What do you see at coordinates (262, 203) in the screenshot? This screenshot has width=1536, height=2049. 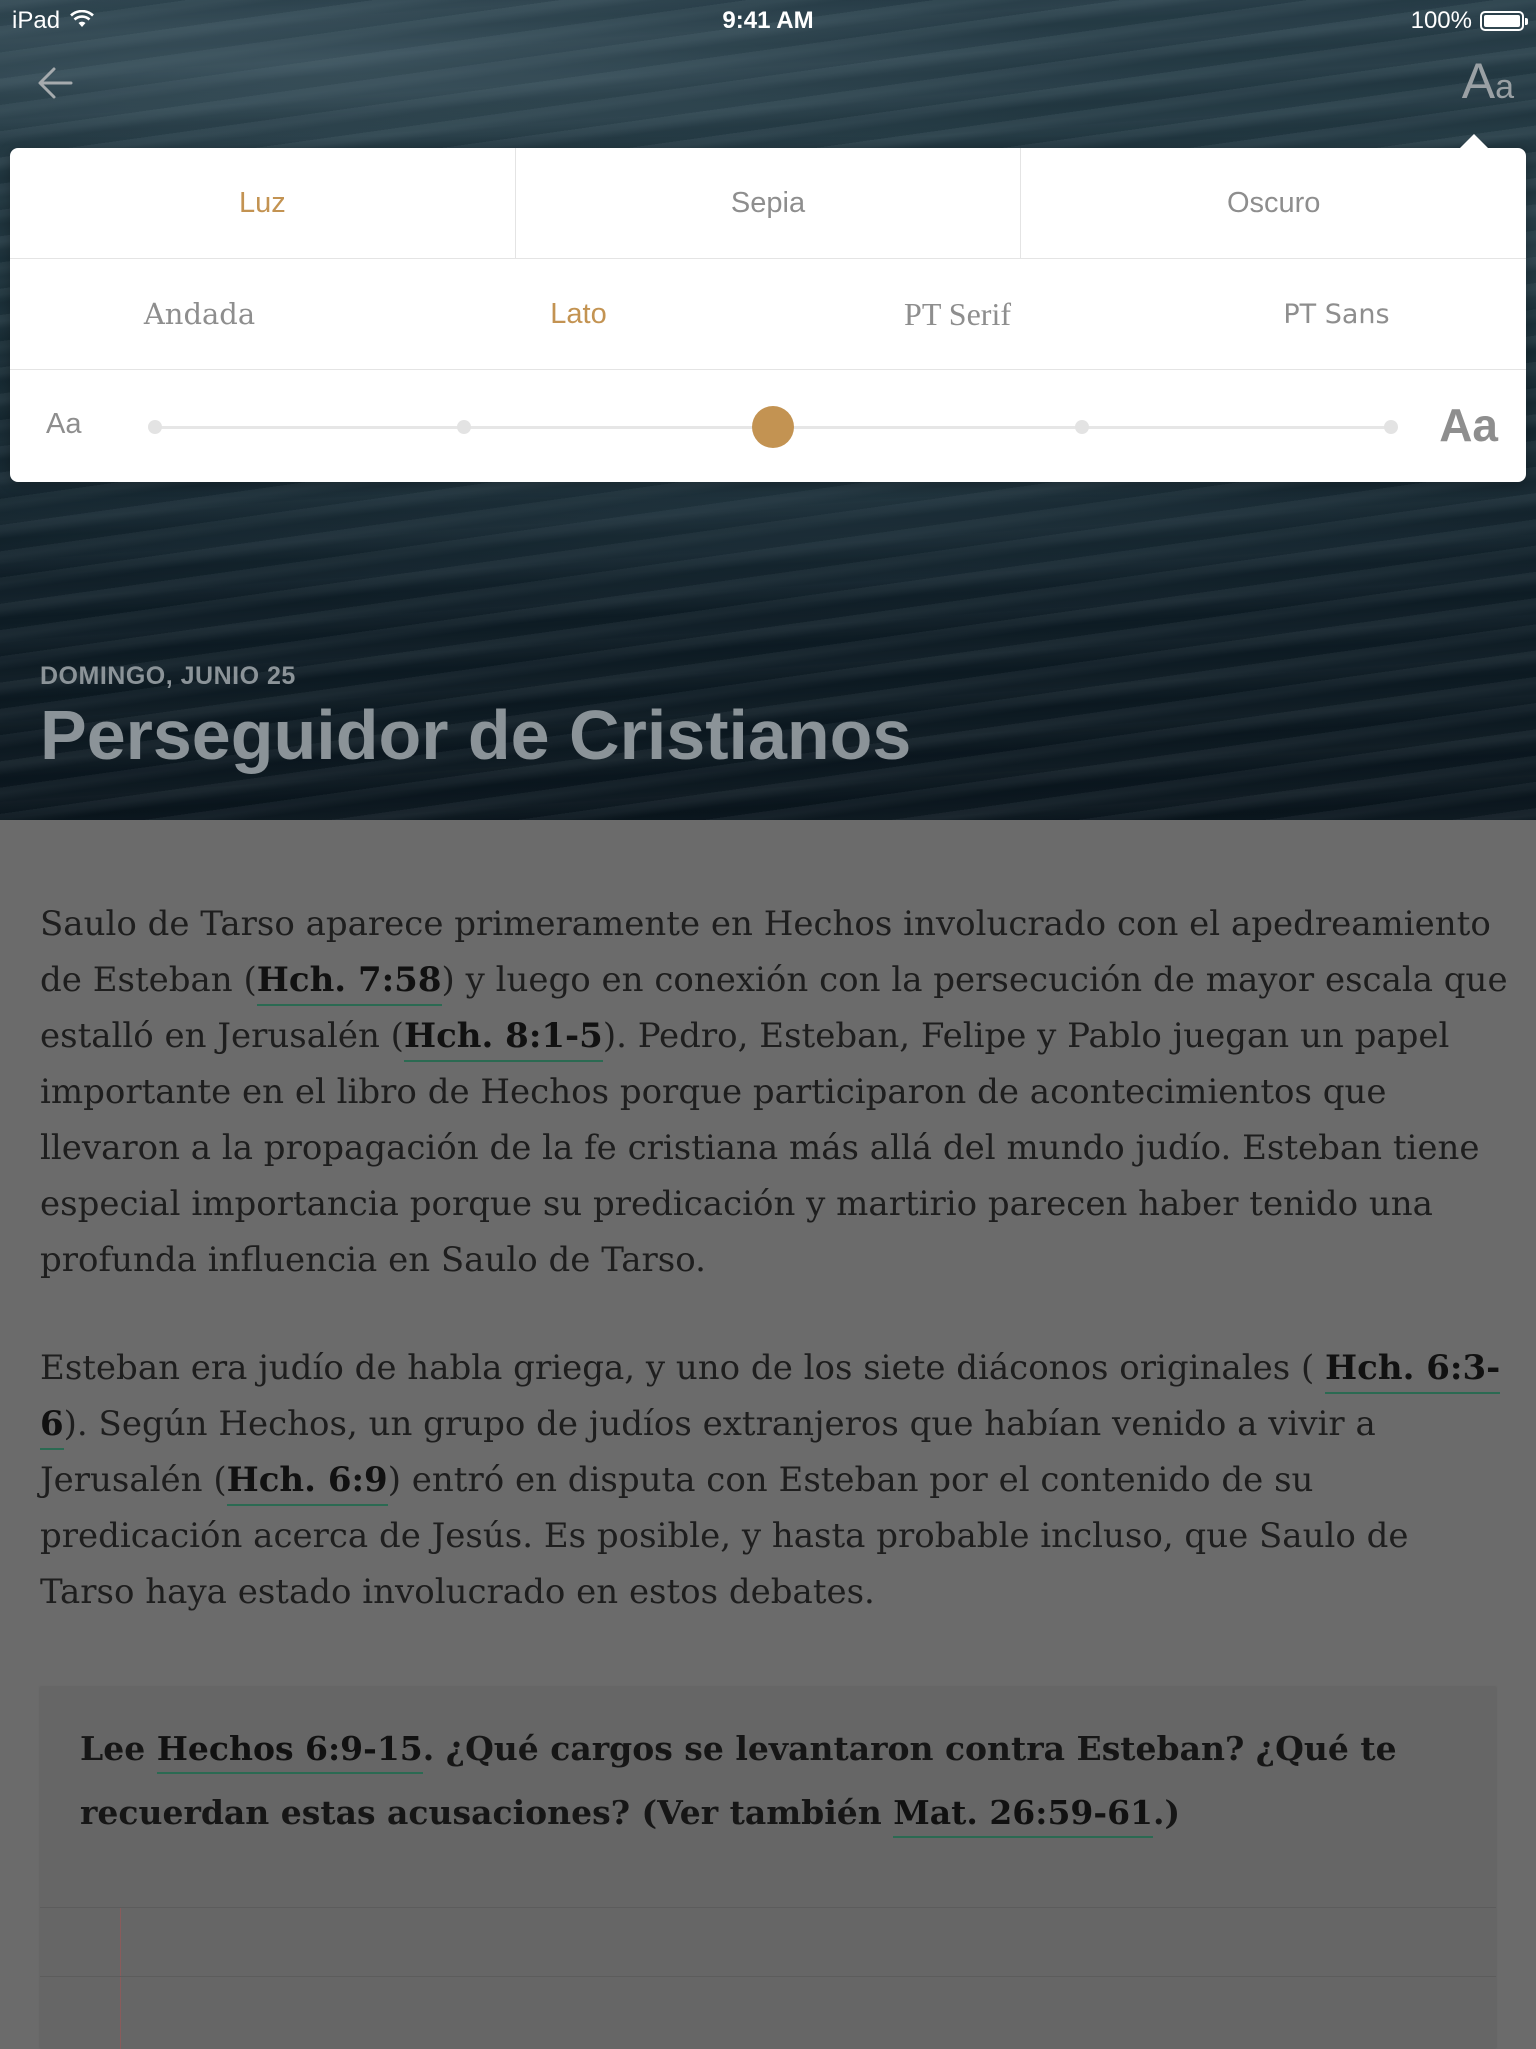 I see `theme-option-luz: Luz` at bounding box center [262, 203].